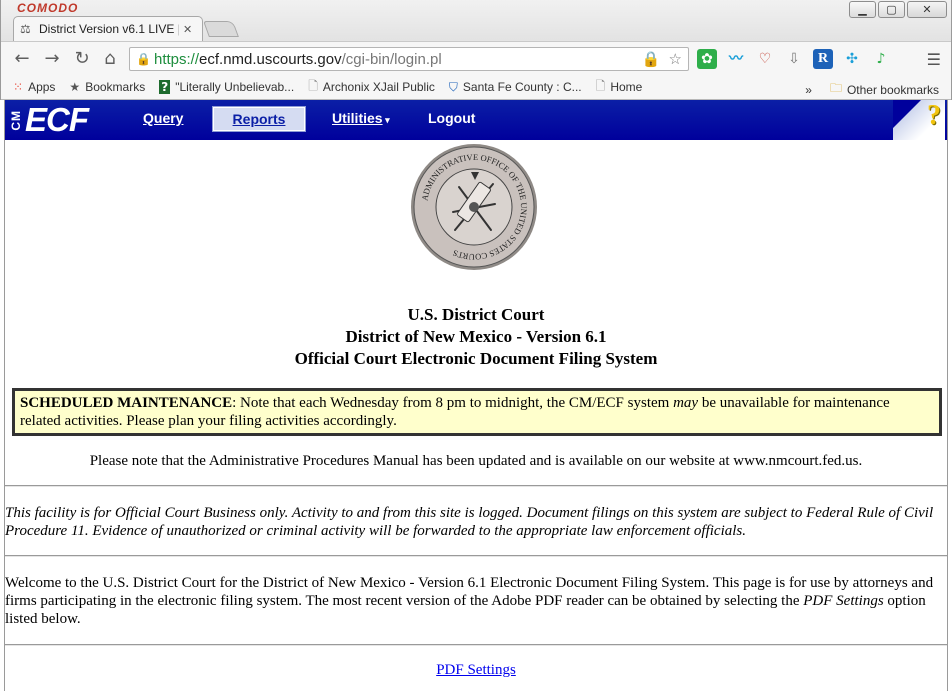 The width and height of the screenshot is (952, 691). I want to click on court-district: District of New Mexico - Version 6.1, so click(476, 336).